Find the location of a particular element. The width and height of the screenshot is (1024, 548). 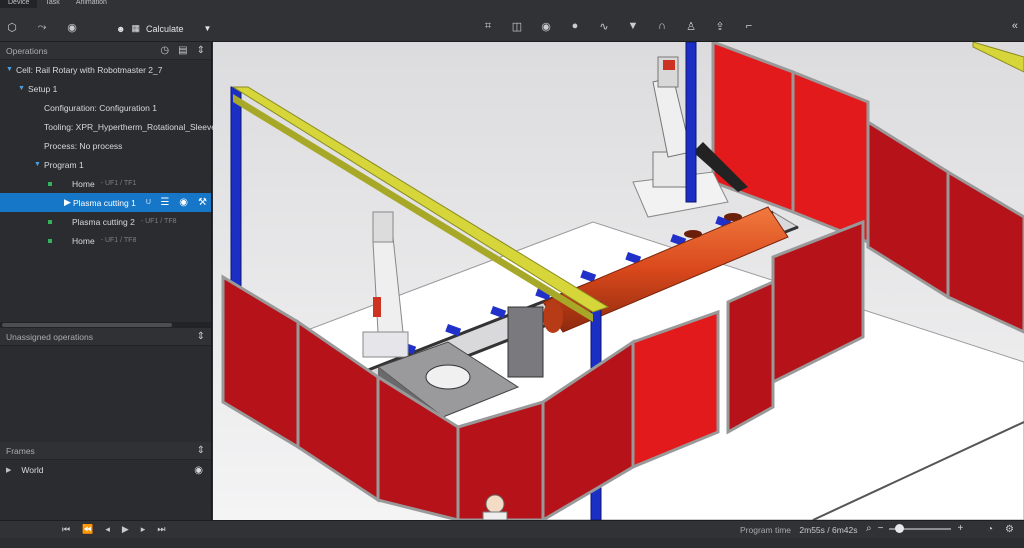

timer-icon: ◷ is located at coordinates (164, 50).